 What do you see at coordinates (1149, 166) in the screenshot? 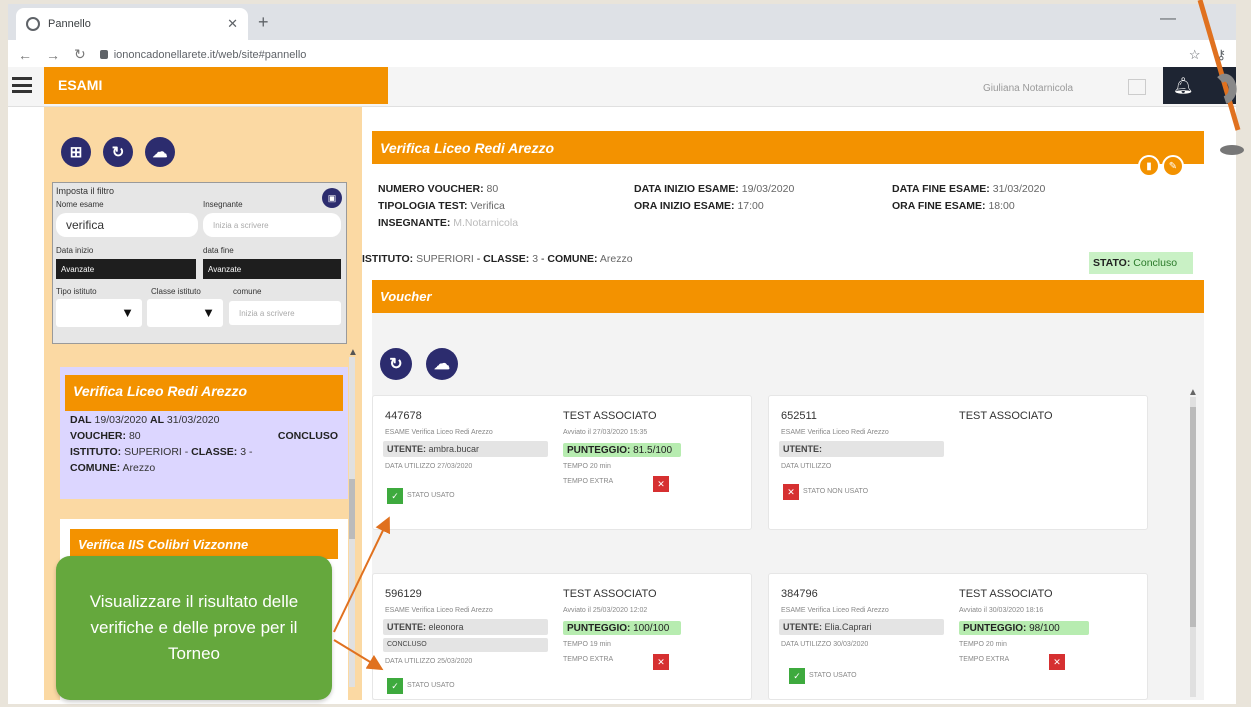
I see `delete-button: ▮` at bounding box center [1149, 166].